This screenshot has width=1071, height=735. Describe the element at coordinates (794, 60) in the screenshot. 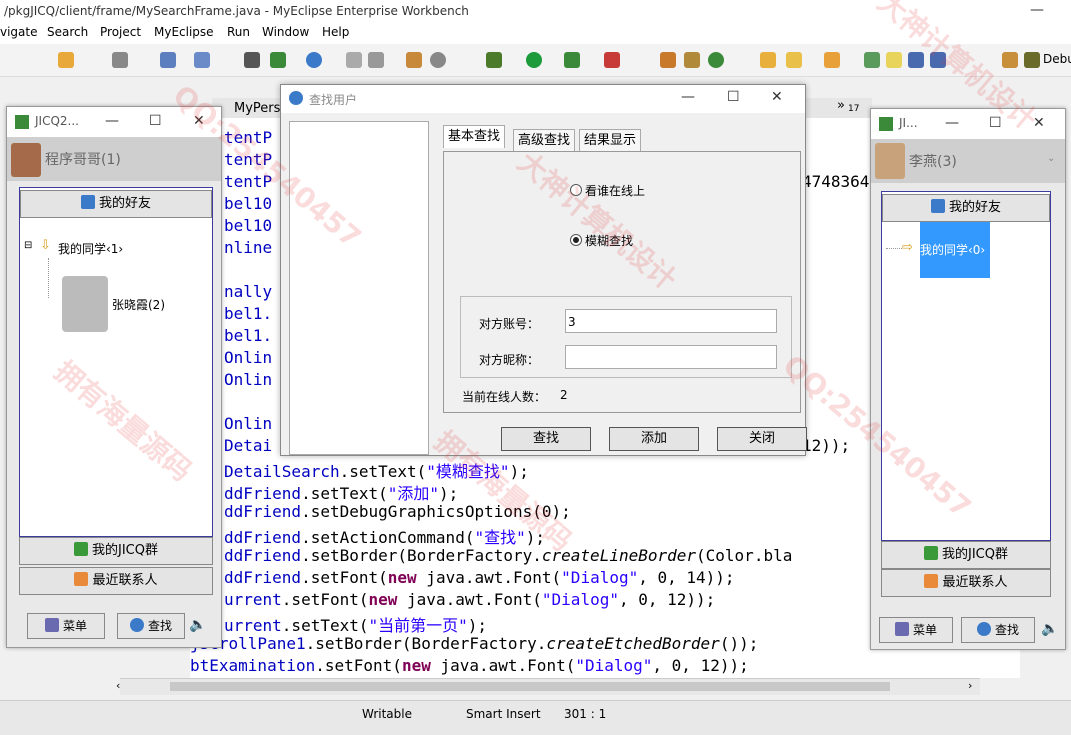

I see `pen-icon` at that location.